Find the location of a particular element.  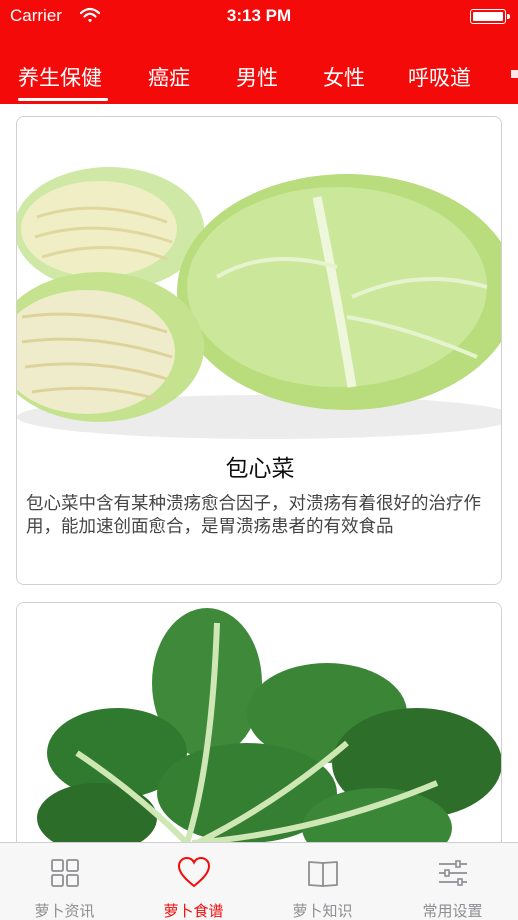

status-time: 3:13 PM is located at coordinates (259, 15).